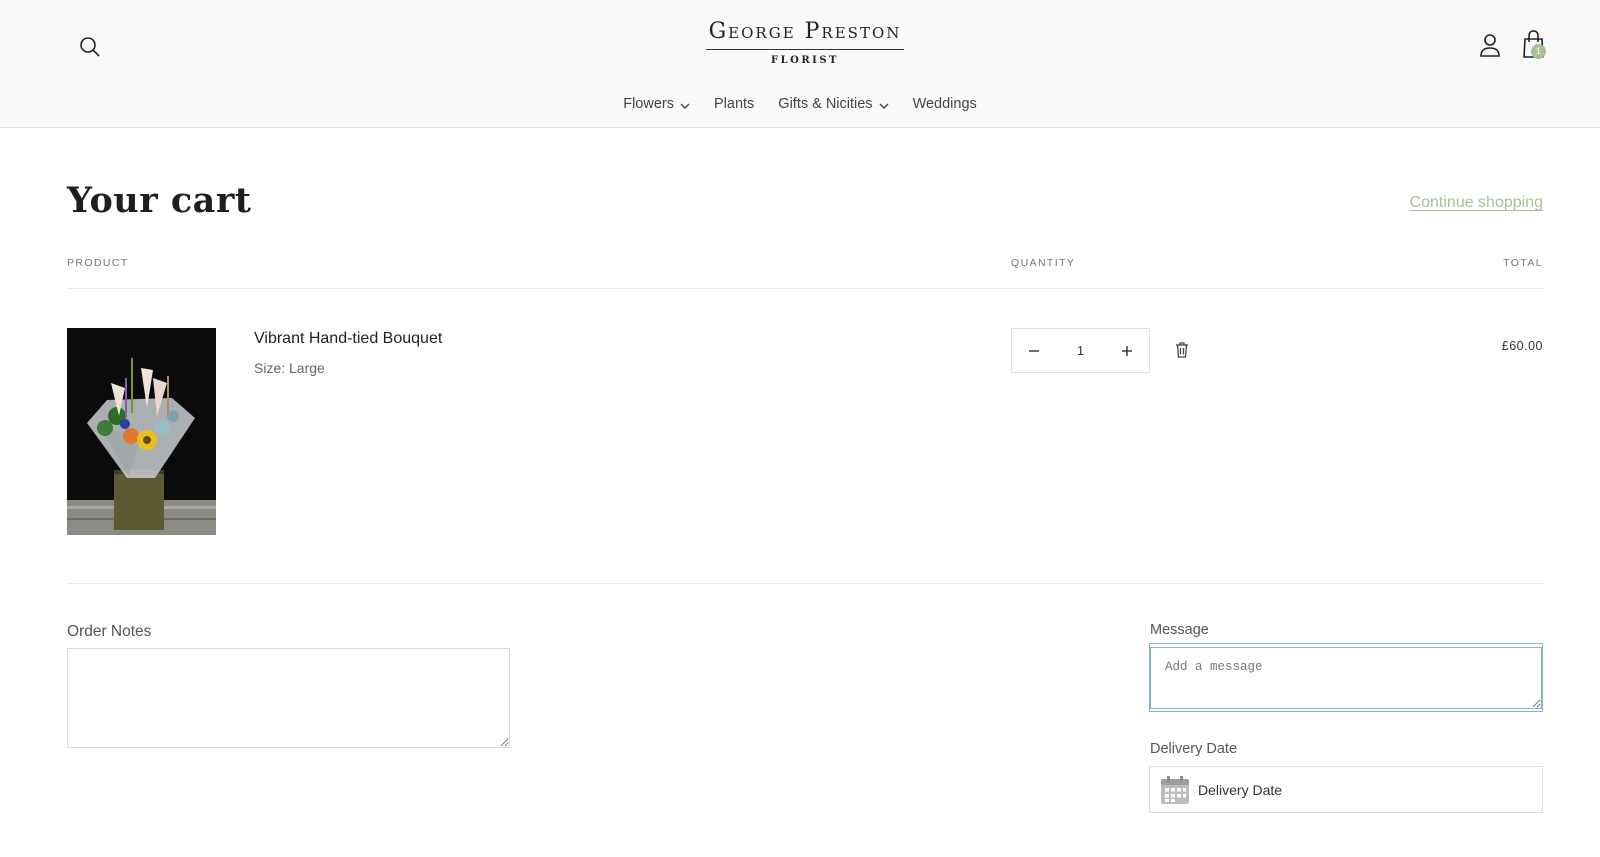 This screenshot has width=1600, height=857. I want to click on quantity-input, so click(1080, 350).